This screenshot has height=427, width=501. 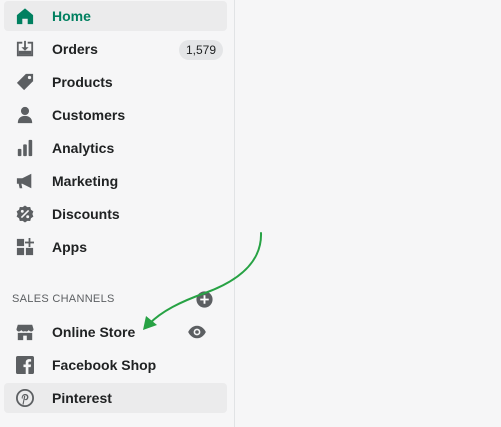 What do you see at coordinates (115, 16) in the screenshot?
I see `sidebar-item-home: Home` at bounding box center [115, 16].